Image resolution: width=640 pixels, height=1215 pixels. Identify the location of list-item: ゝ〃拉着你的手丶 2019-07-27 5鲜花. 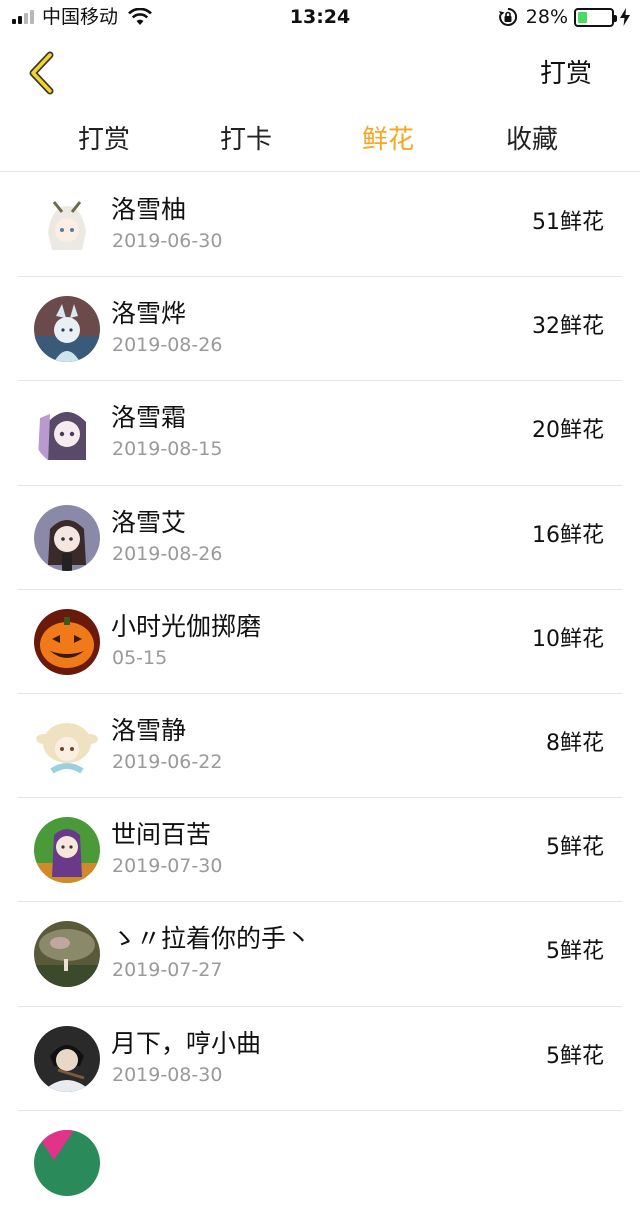
(320, 954).